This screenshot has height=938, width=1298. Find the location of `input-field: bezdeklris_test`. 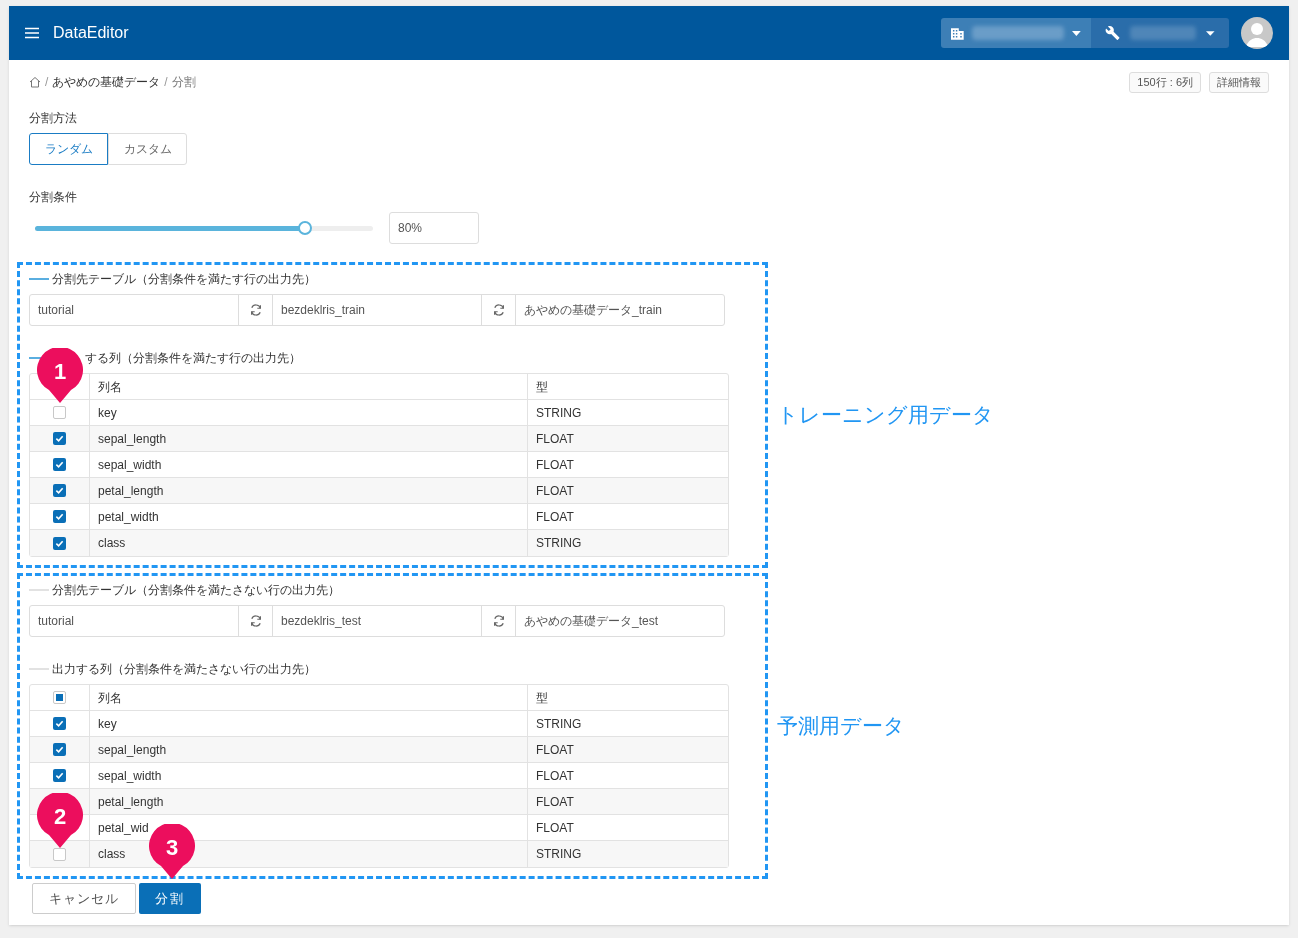

input-field: bezdeklris_test is located at coordinates (377, 621).